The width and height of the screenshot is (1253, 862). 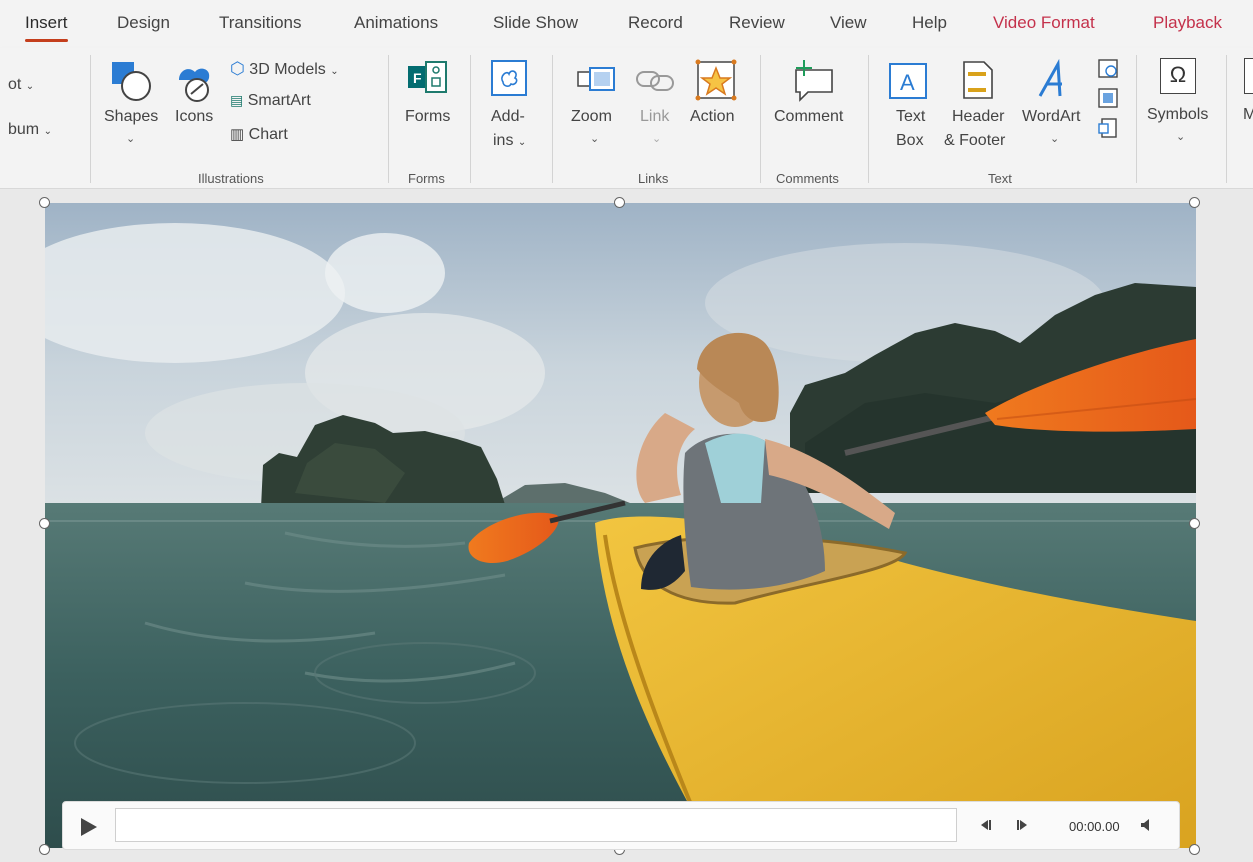 I want to click on 3d-models-button: ⬡ 3D Models ⌄, so click(x=284, y=69).